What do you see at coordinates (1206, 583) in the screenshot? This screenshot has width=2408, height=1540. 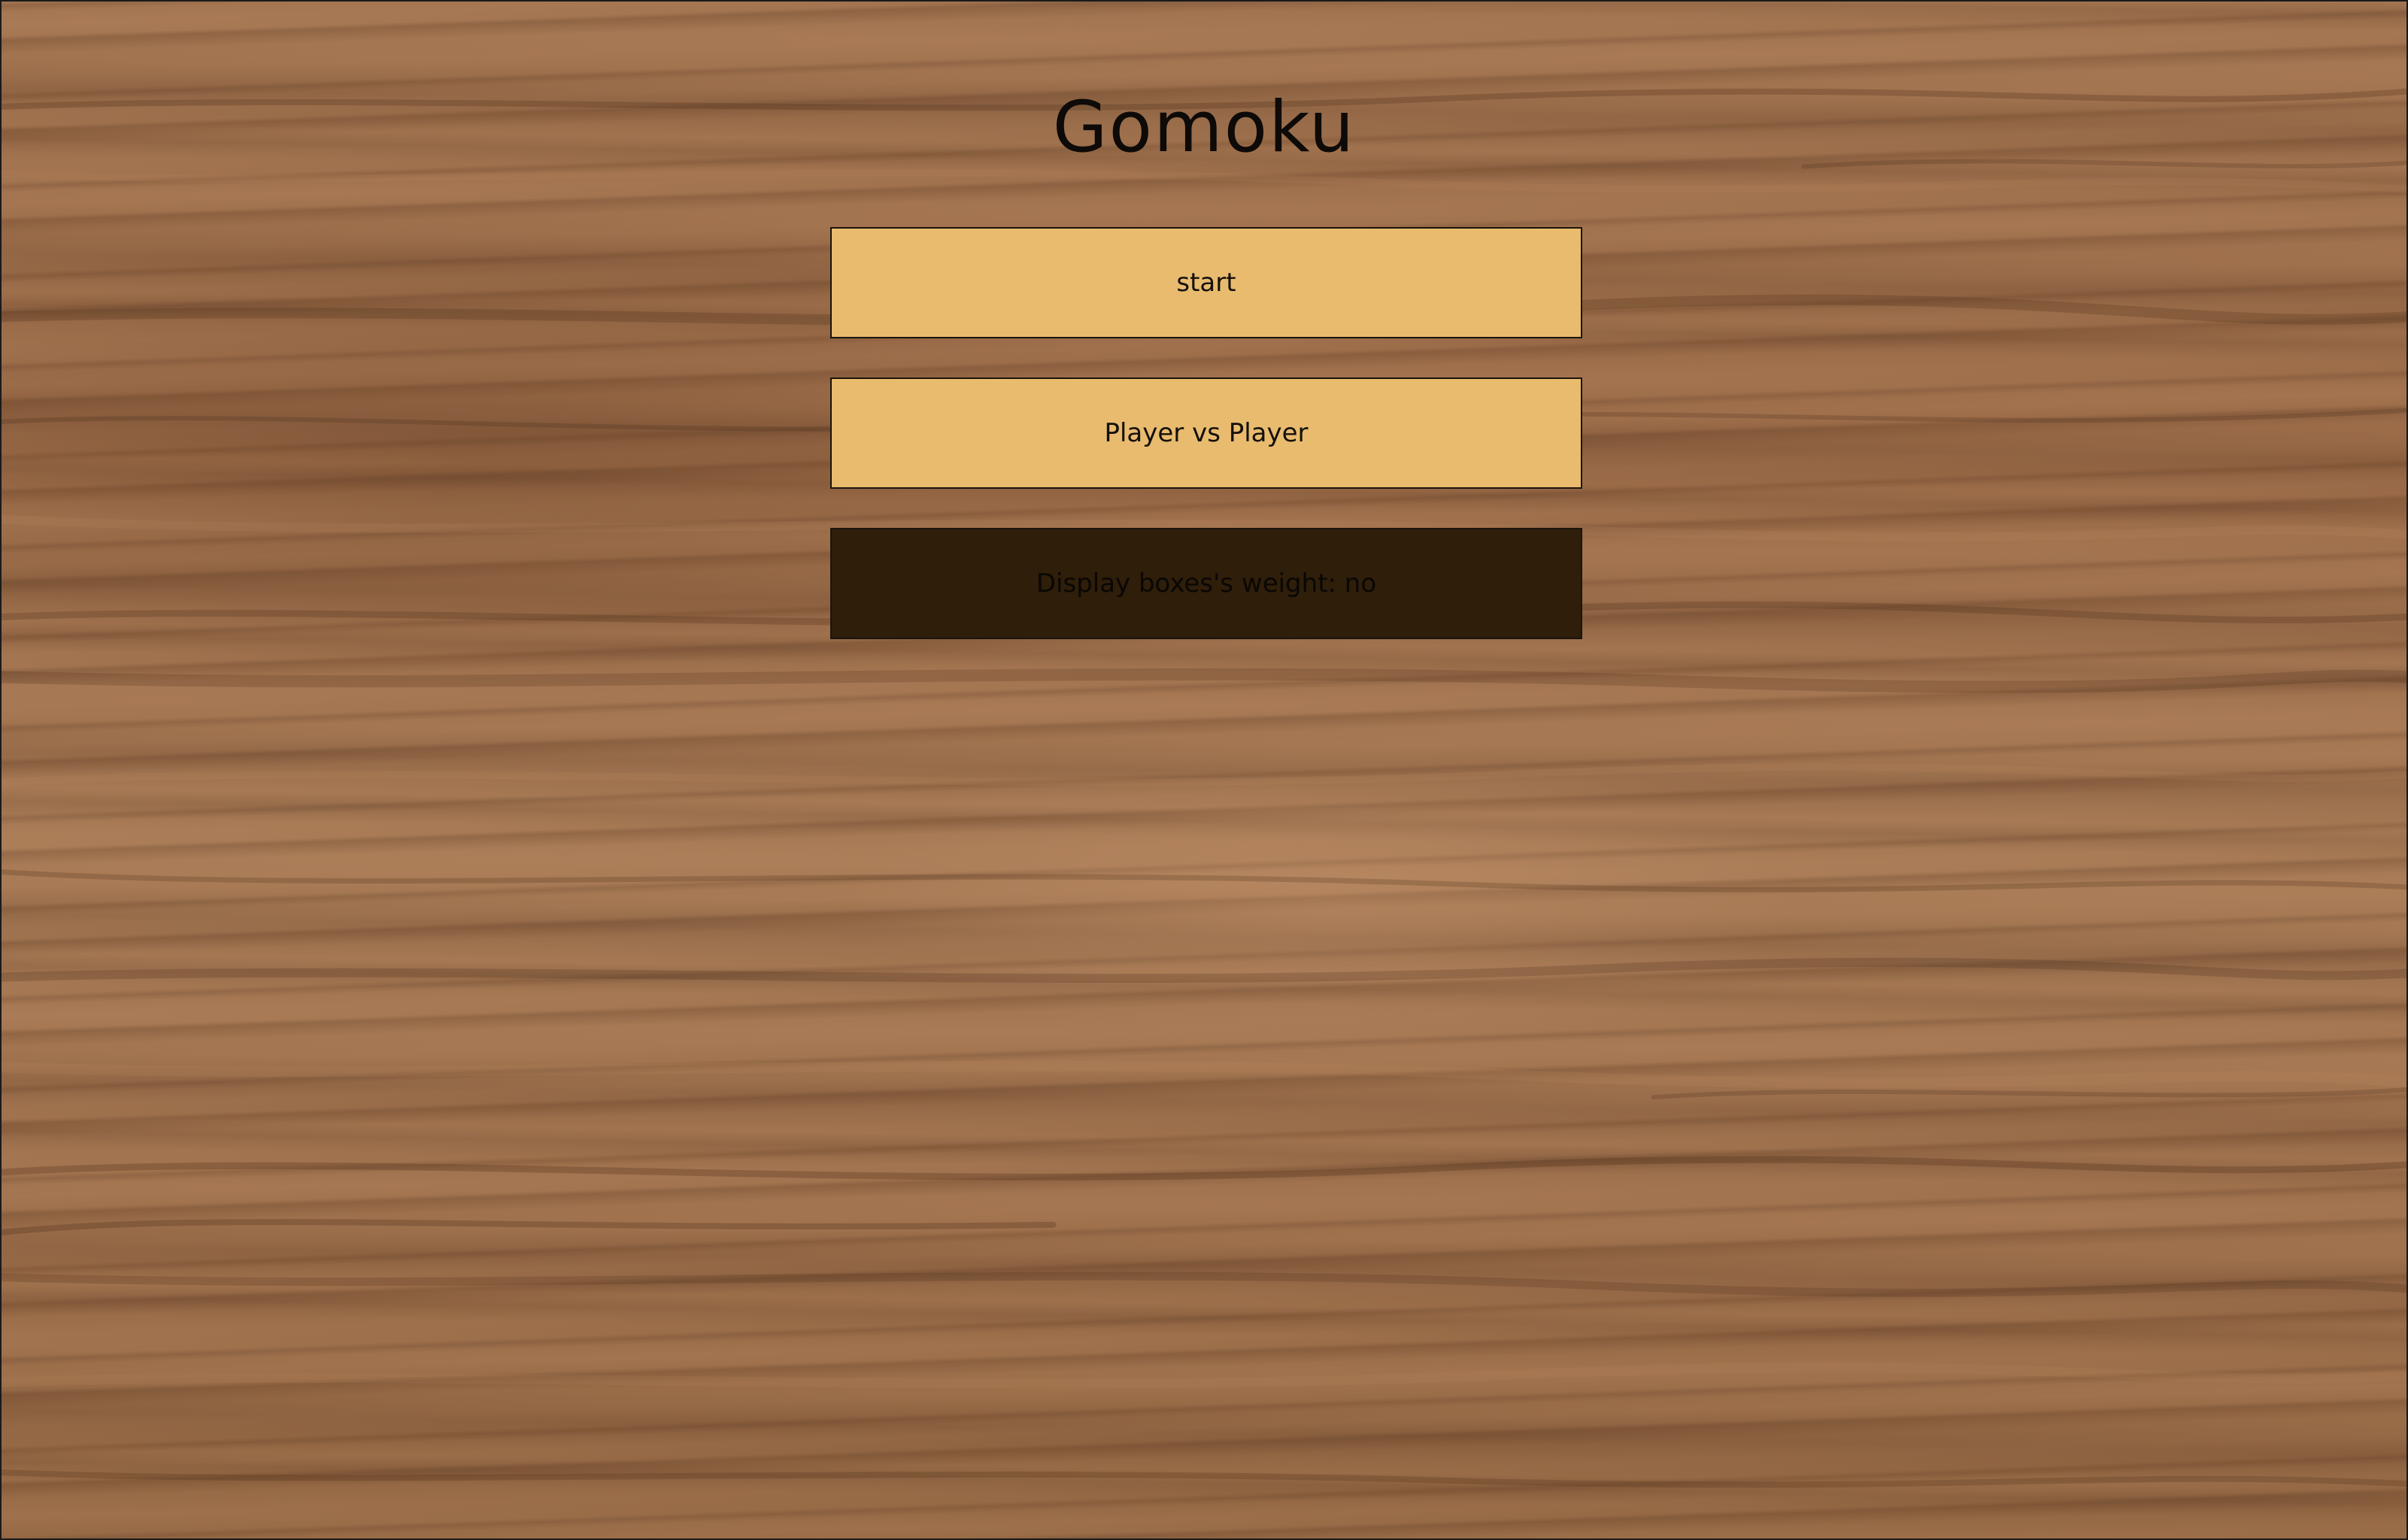 I see `display-weight-toggle-button: Display boxes's weight: no` at bounding box center [1206, 583].